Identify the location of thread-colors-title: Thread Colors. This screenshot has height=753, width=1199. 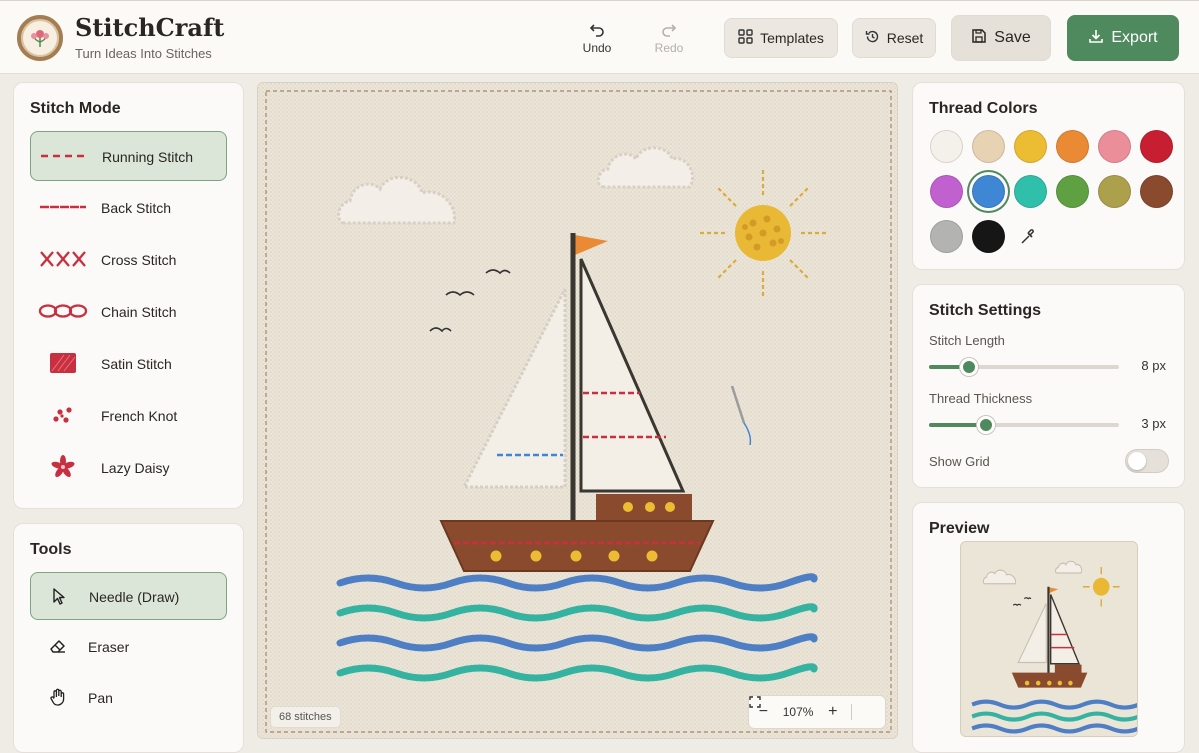
(983, 108).